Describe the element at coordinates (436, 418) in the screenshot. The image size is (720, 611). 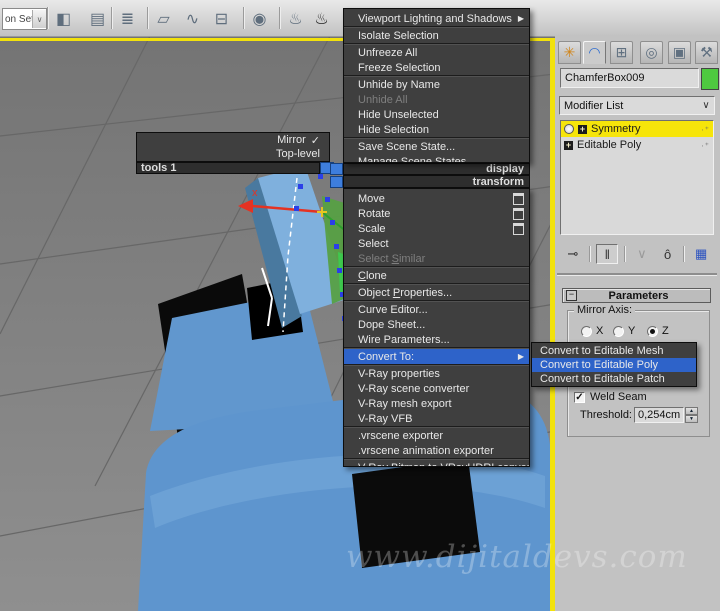
I see `menu-item-v-ray-vfb: V-Ray VFB` at that location.